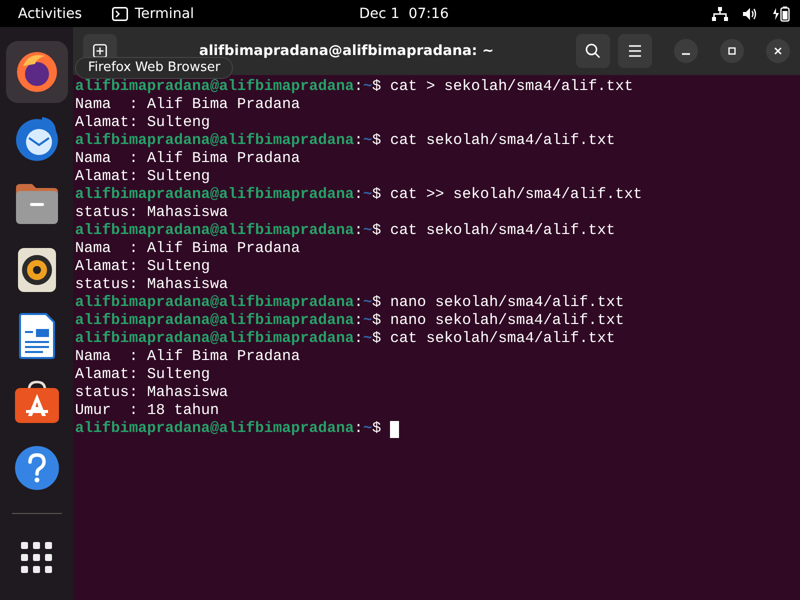 The image size is (800, 600). Describe the element at coordinates (120, 13) in the screenshot. I see `terminal-icon` at that location.